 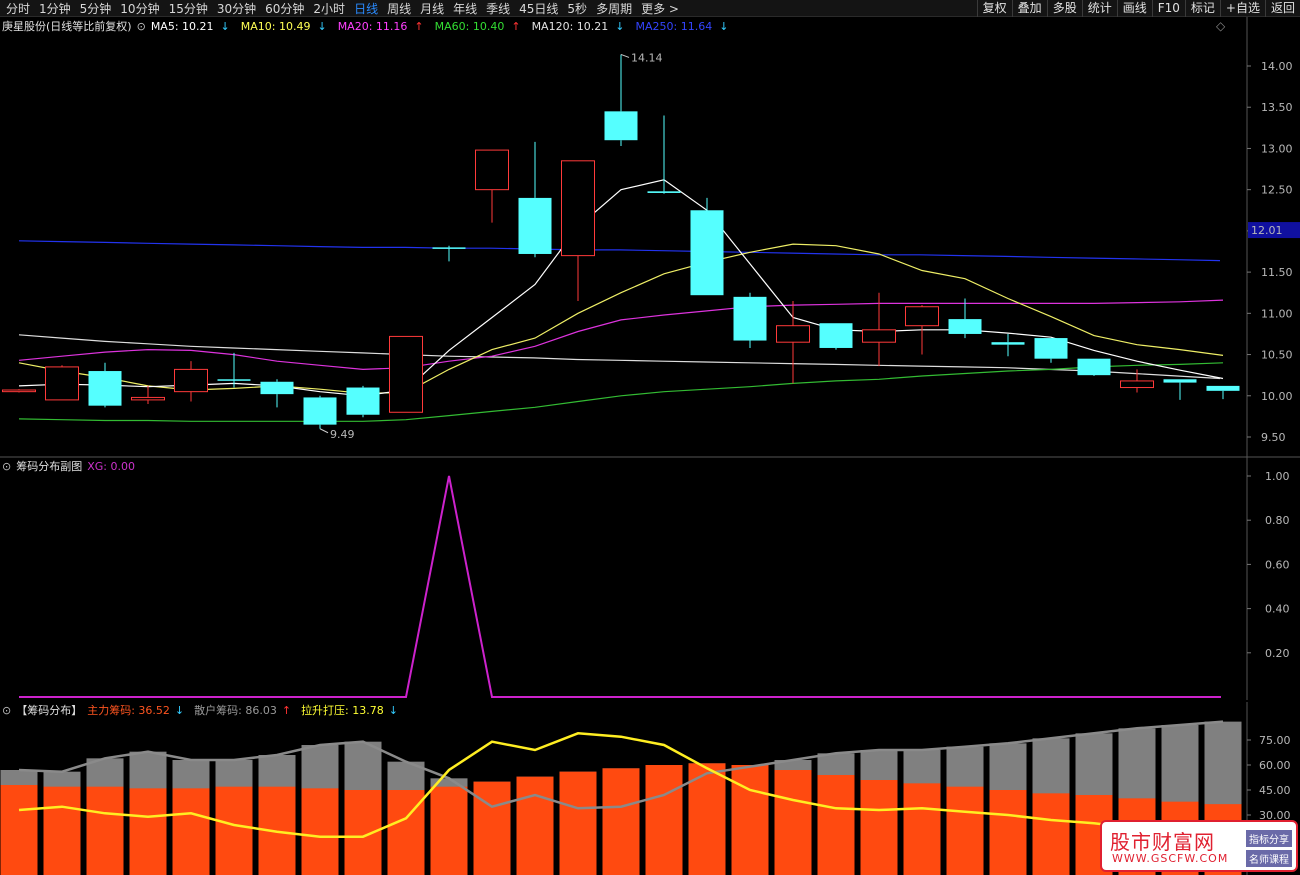 I want to click on tool-button: 多股, so click(x=1064, y=8).